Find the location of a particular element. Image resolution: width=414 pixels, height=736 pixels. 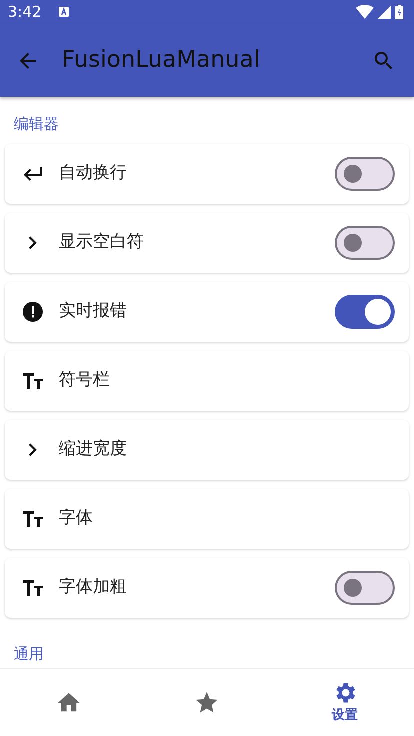

settings-card: 缩进宽度 is located at coordinates (207, 450).